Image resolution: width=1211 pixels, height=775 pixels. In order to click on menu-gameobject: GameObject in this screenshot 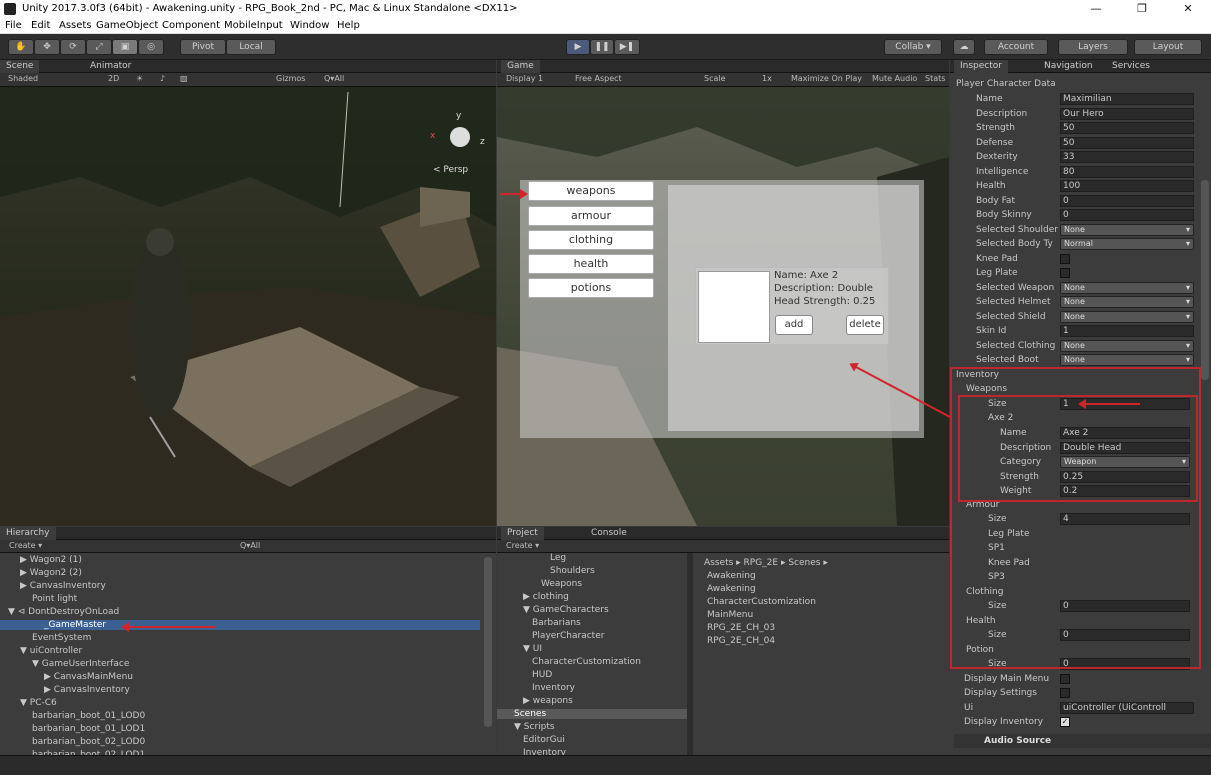, I will do `click(127, 25)`.